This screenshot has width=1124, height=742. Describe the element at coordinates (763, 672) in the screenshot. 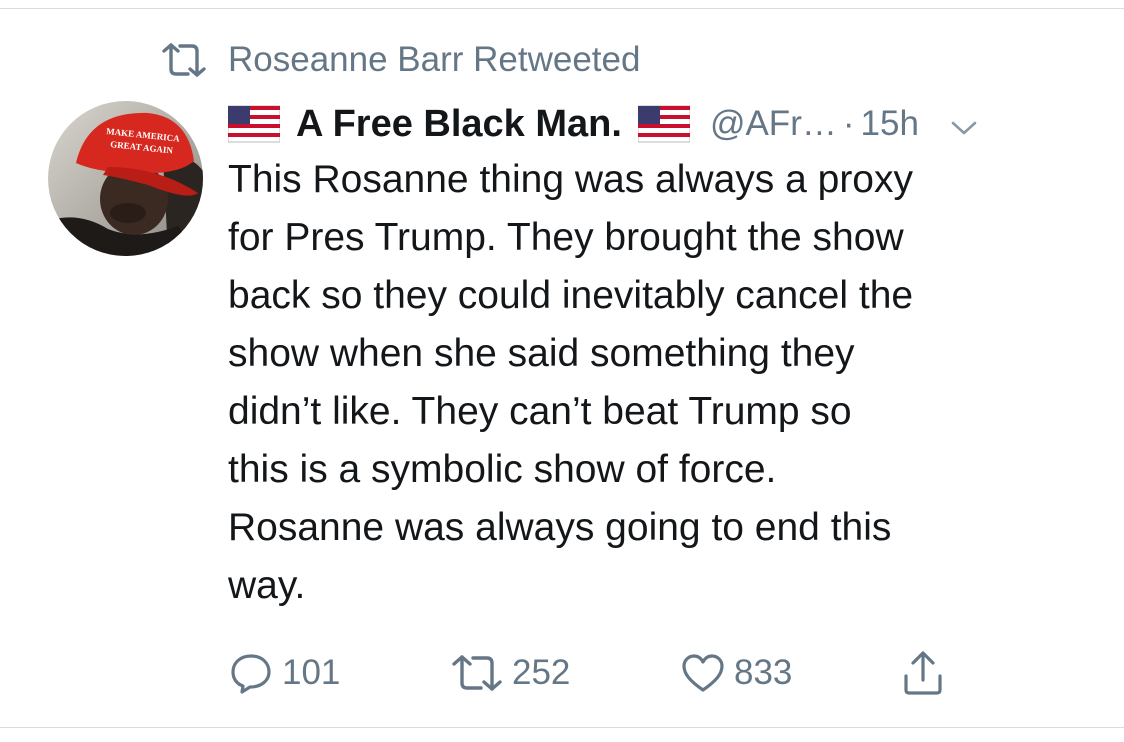

I see `like-count: 833` at that location.